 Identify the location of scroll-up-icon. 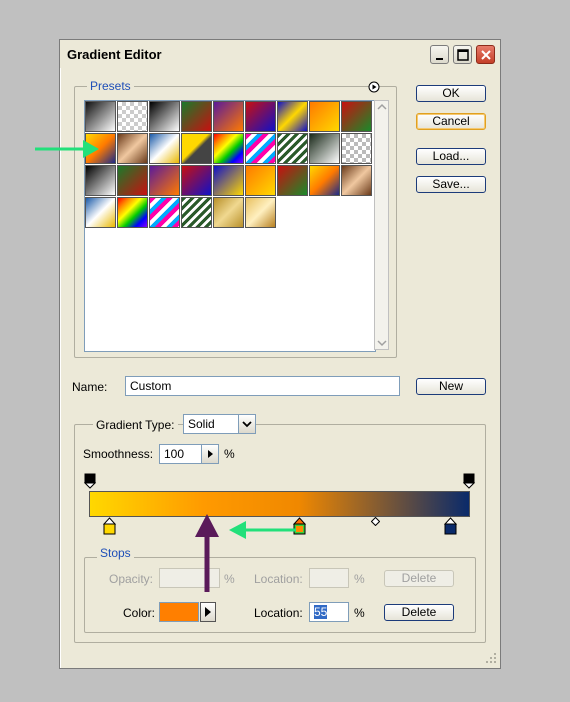
(382, 107).